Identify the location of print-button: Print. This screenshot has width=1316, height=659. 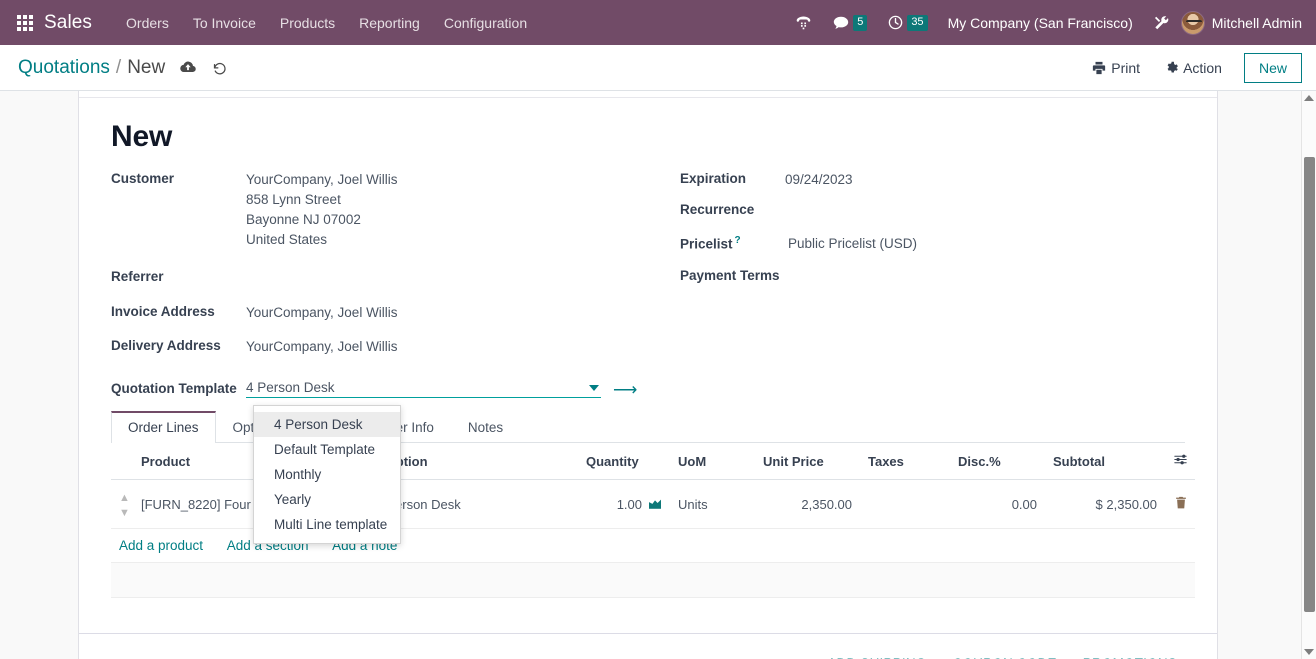
(1116, 68).